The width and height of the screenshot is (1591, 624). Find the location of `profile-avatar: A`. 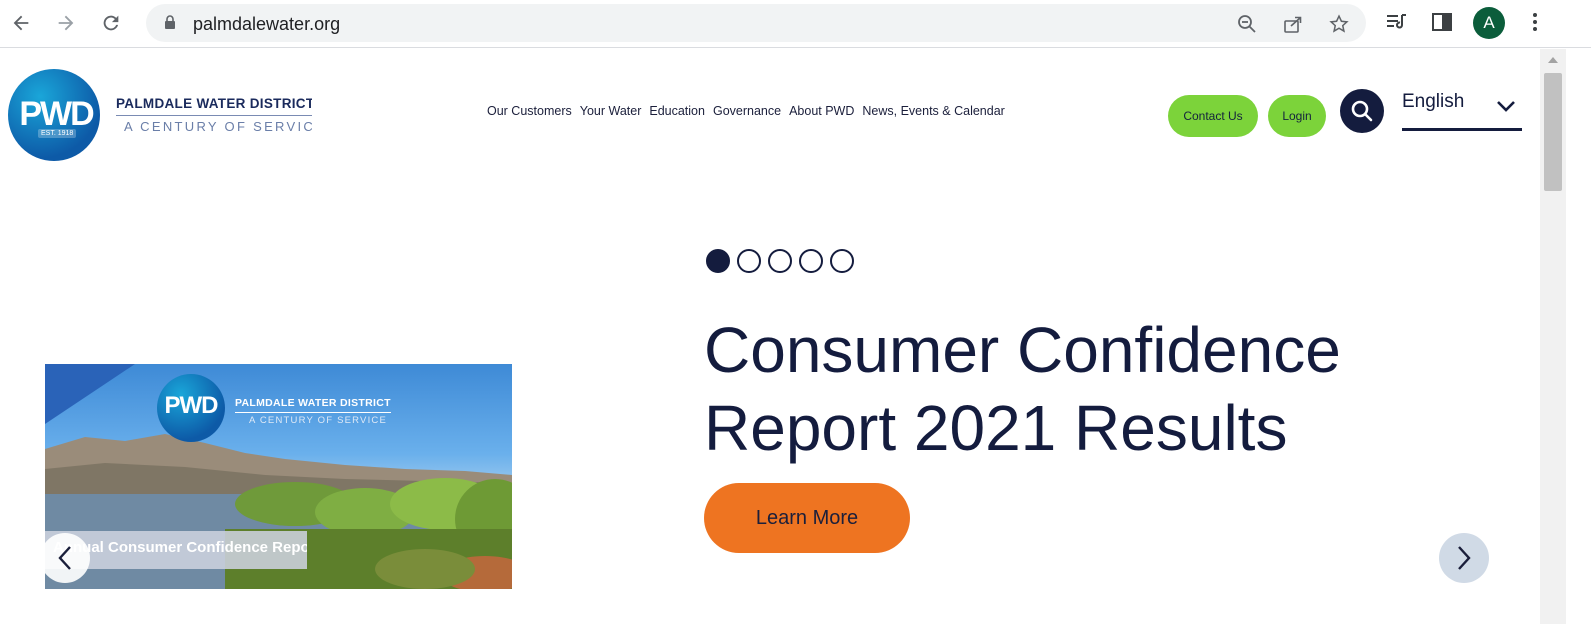

profile-avatar: A is located at coordinates (1489, 23).